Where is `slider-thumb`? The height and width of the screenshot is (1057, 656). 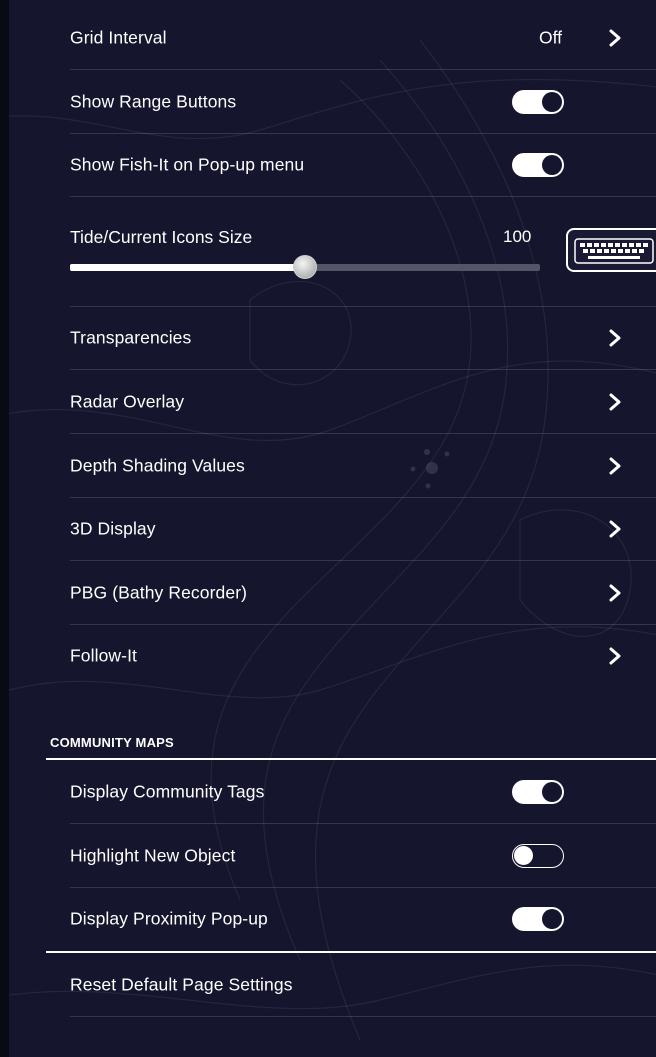 slider-thumb is located at coordinates (305, 267).